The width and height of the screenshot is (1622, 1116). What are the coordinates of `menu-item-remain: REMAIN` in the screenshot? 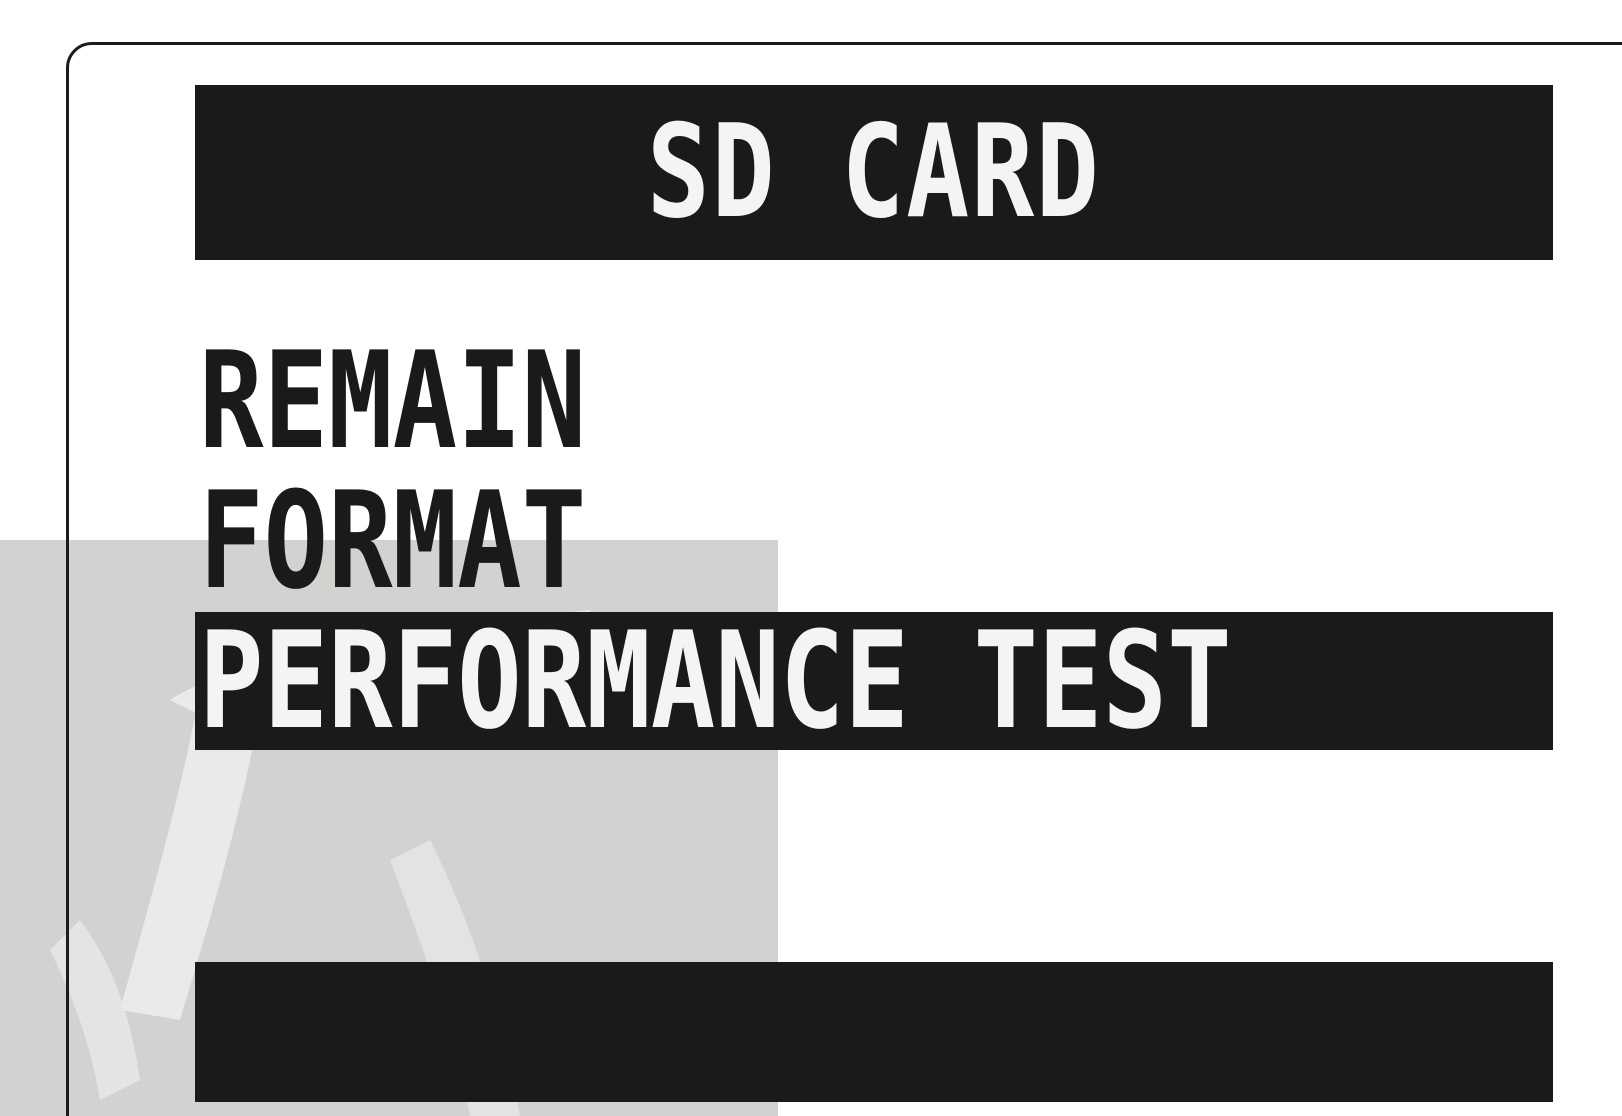 It's located at (874, 401).